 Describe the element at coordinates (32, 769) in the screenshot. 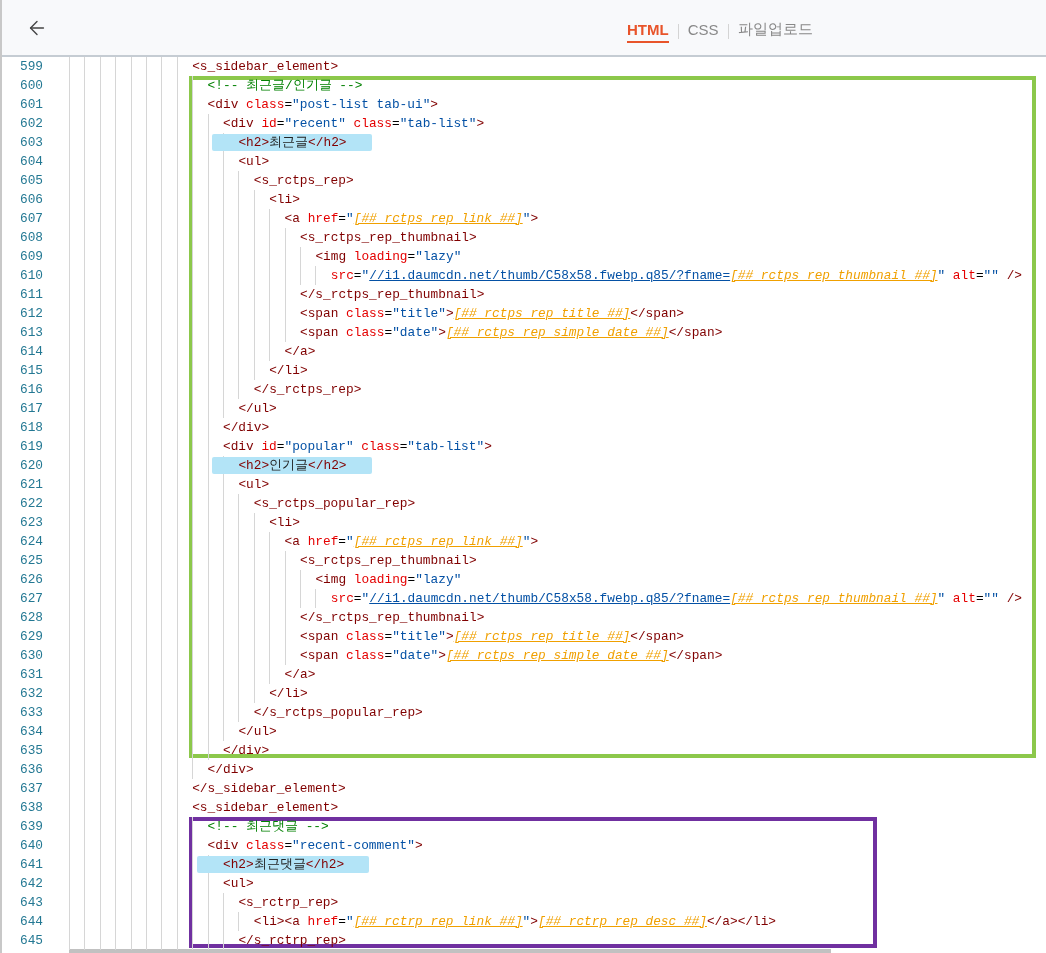

I see `line-number: 636` at that location.